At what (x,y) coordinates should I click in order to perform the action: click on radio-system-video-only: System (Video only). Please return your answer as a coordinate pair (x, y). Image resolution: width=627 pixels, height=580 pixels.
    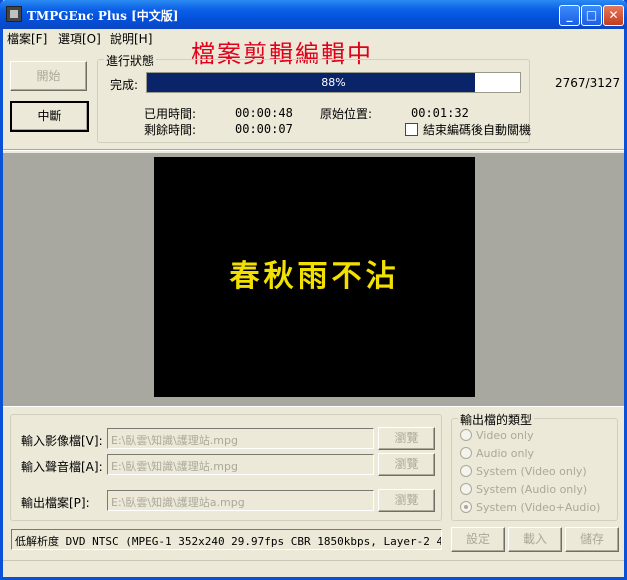
    Looking at the image, I should click on (523, 471).